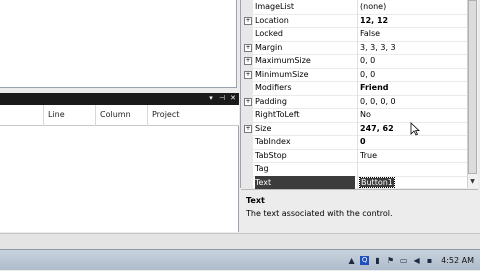 The height and width of the screenshot is (271, 480). Describe the element at coordinates (410, 21) in the screenshot. I see `property-value: 12, 12` at that location.